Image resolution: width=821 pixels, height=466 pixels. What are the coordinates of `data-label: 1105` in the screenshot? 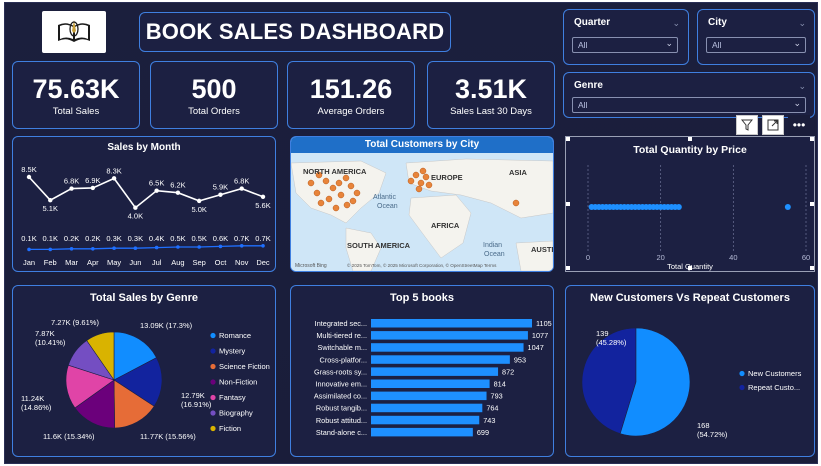 It's located at (544, 323).